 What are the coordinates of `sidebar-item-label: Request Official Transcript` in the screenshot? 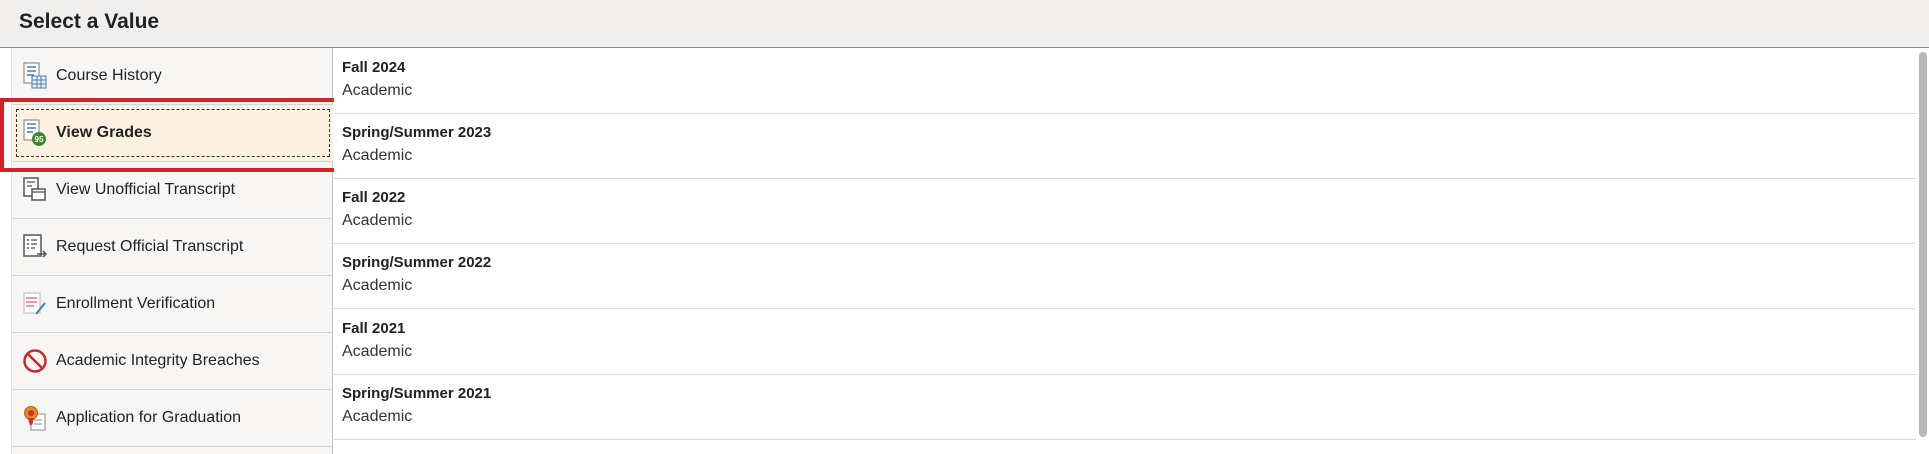 It's located at (150, 246).